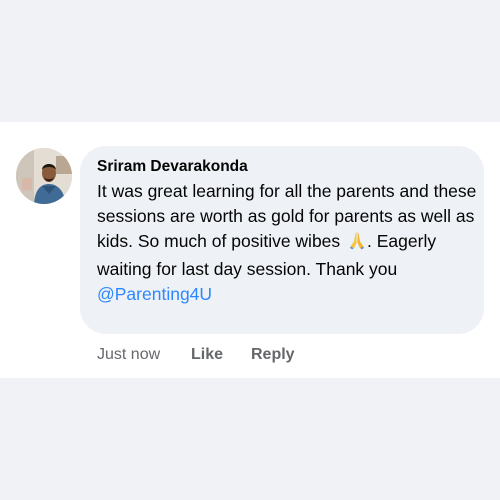  What do you see at coordinates (207, 355) in the screenshot?
I see `like-button: Like` at bounding box center [207, 355].